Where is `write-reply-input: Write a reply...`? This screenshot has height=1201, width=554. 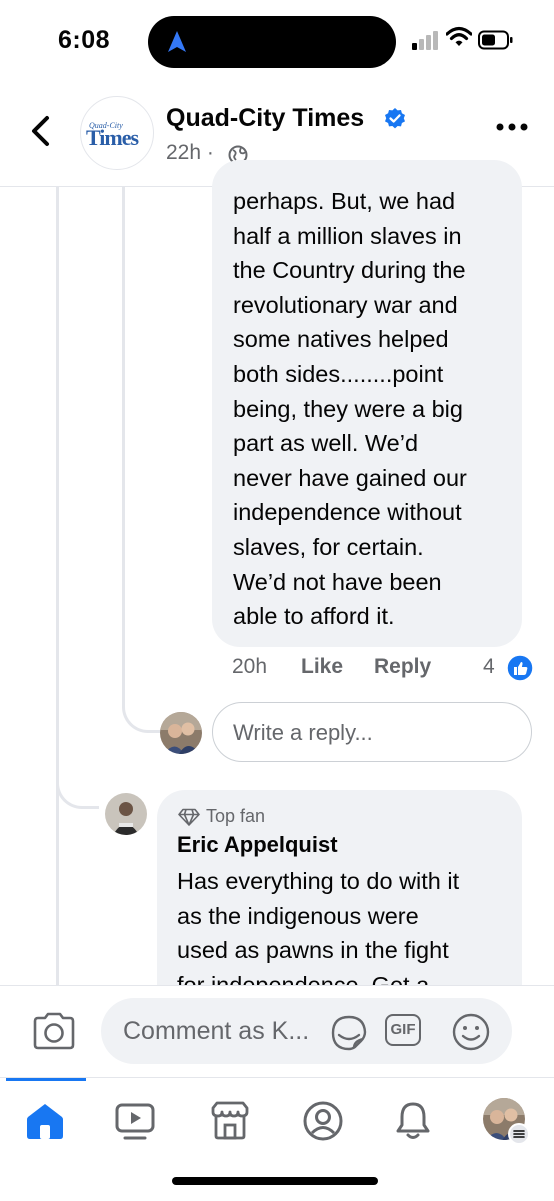 write-reply-input: Write a reply... is located at coordinates (372, 732).